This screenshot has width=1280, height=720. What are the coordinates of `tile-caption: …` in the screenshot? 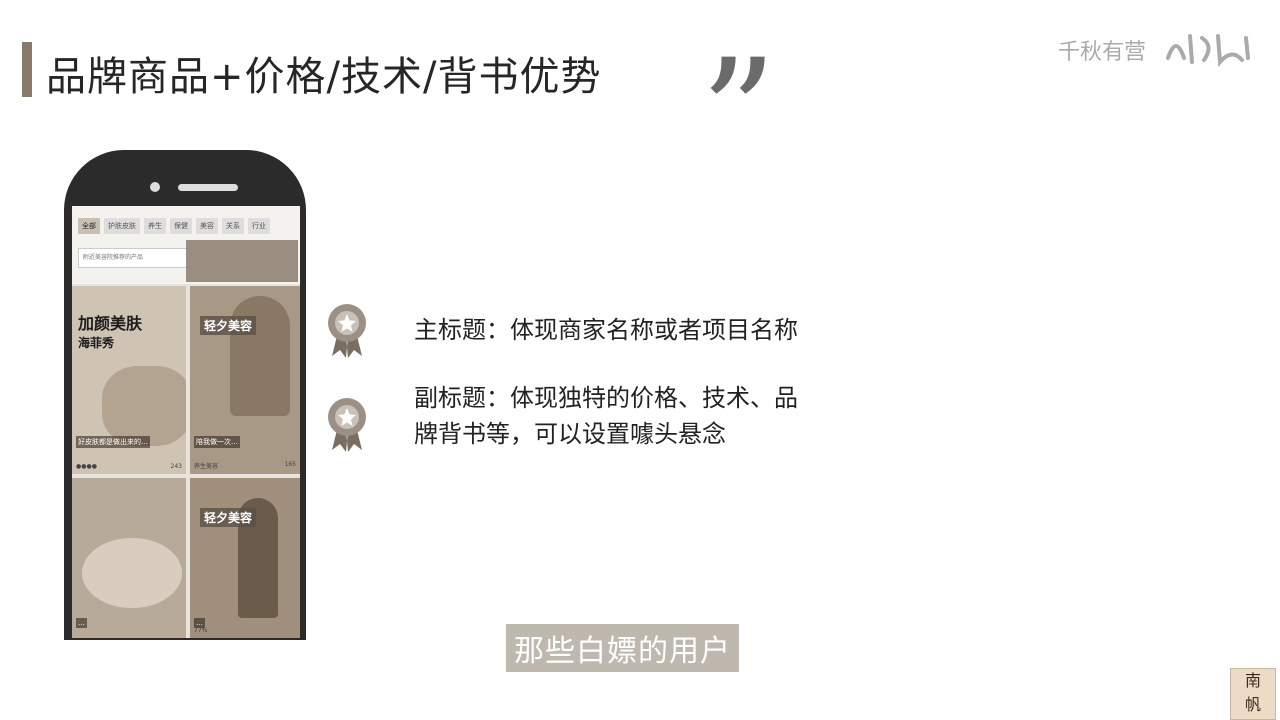 It's located at (81, 623).